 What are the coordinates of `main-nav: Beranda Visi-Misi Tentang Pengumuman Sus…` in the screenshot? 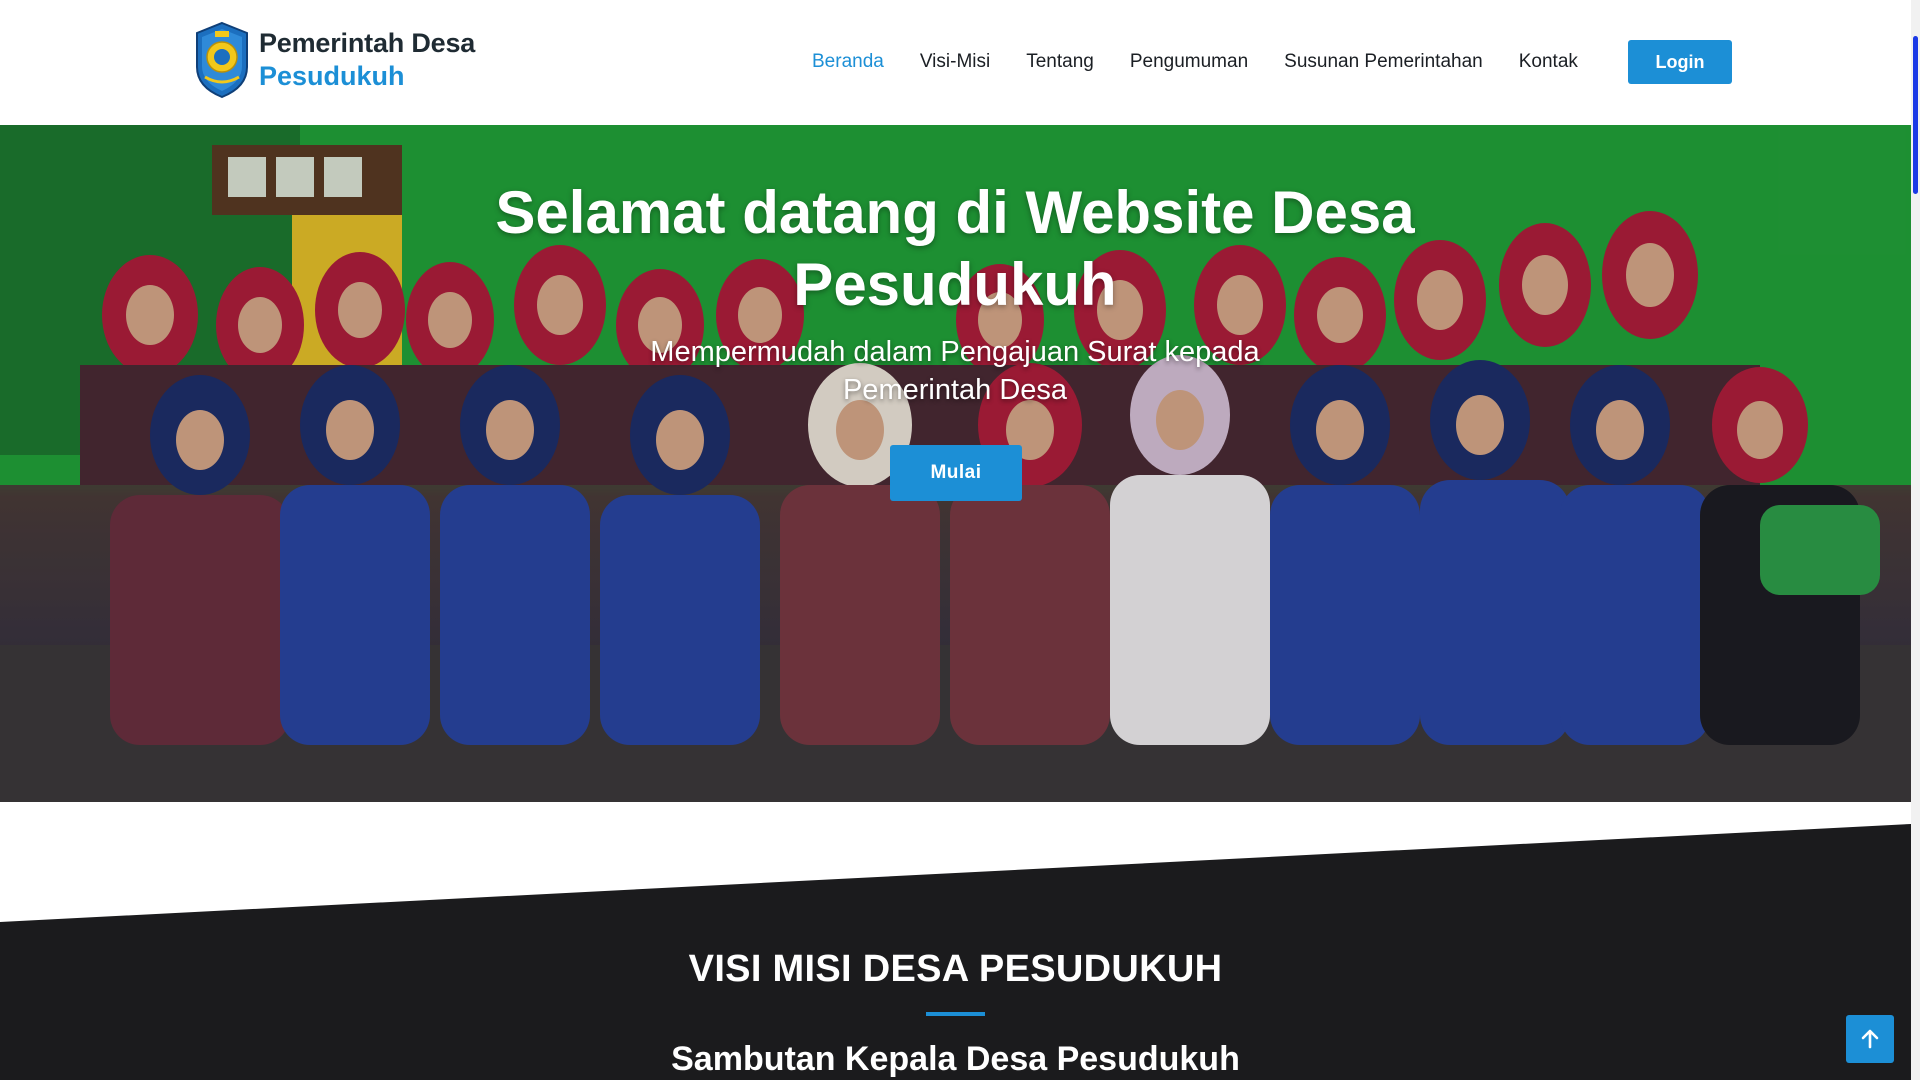 It's located at (1213, 62).